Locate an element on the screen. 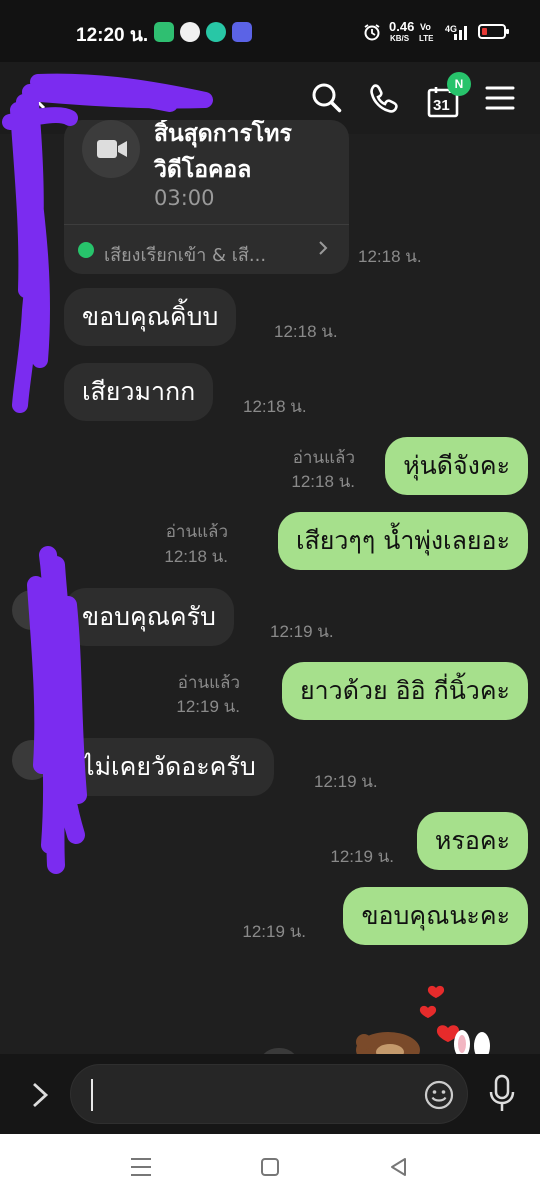 The height and width of the screenshot is (1200, 540). phone-icon is located at coordinates (383, 98).